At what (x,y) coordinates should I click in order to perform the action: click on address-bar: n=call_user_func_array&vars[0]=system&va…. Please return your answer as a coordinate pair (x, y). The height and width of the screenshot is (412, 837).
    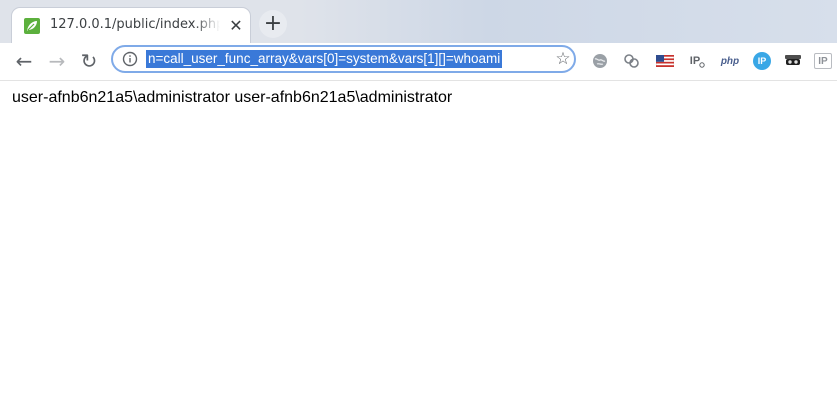
    Looking at the image, I should click on (343, 59).